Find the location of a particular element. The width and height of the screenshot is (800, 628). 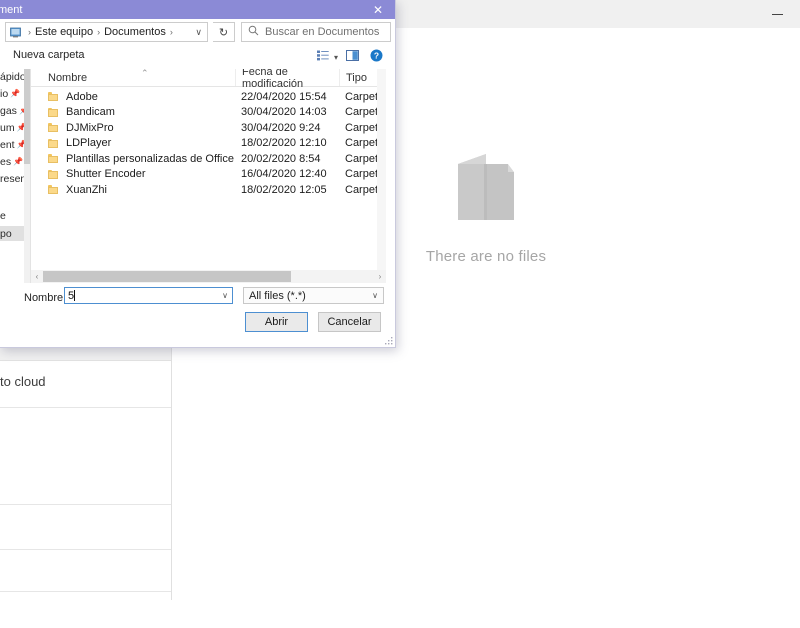

view-options-button: ▾ is located at coordinates (327, 57).